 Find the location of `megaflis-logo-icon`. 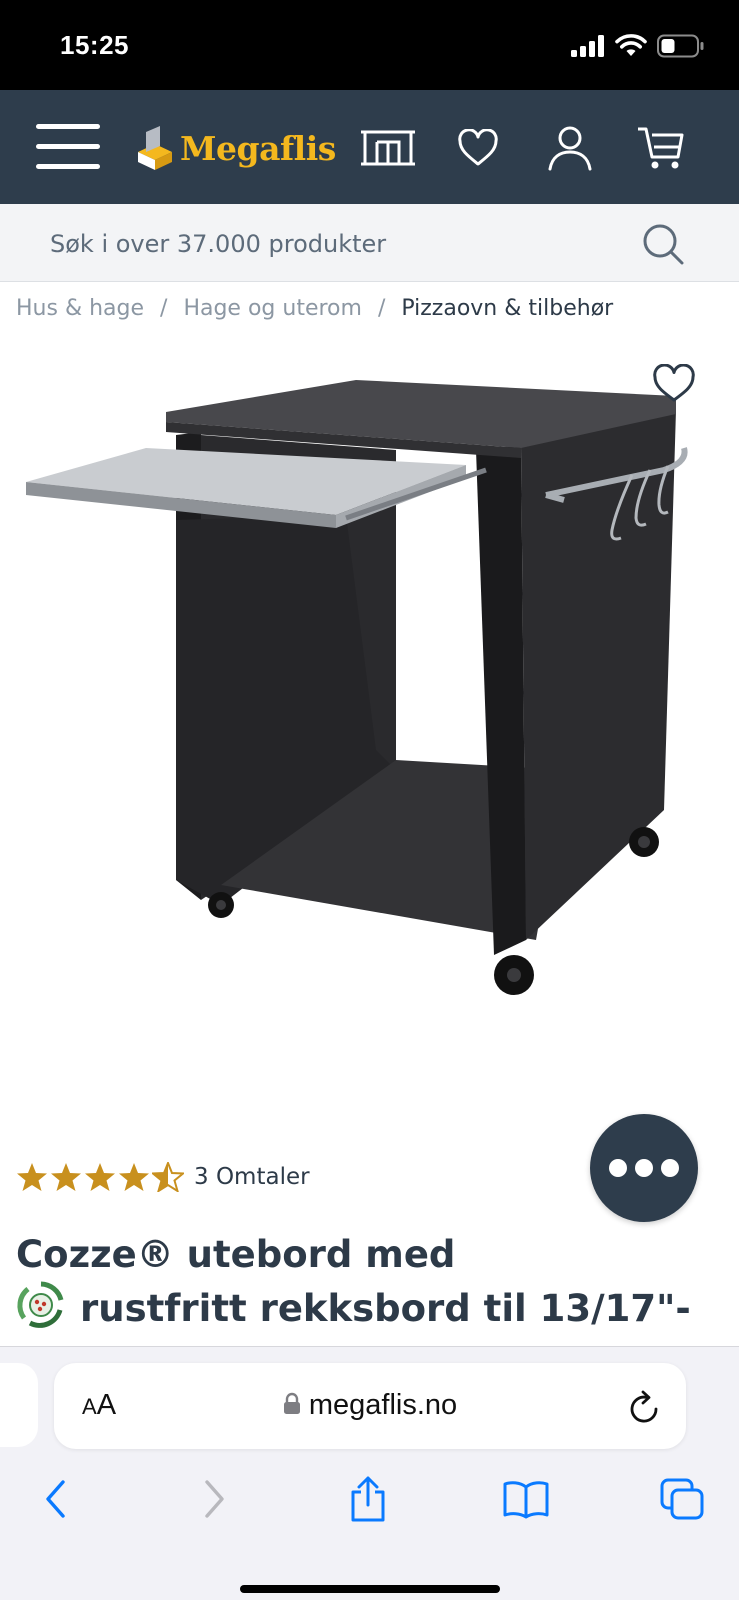

megaflis-logo-icon is located at coordinates (155, 148).